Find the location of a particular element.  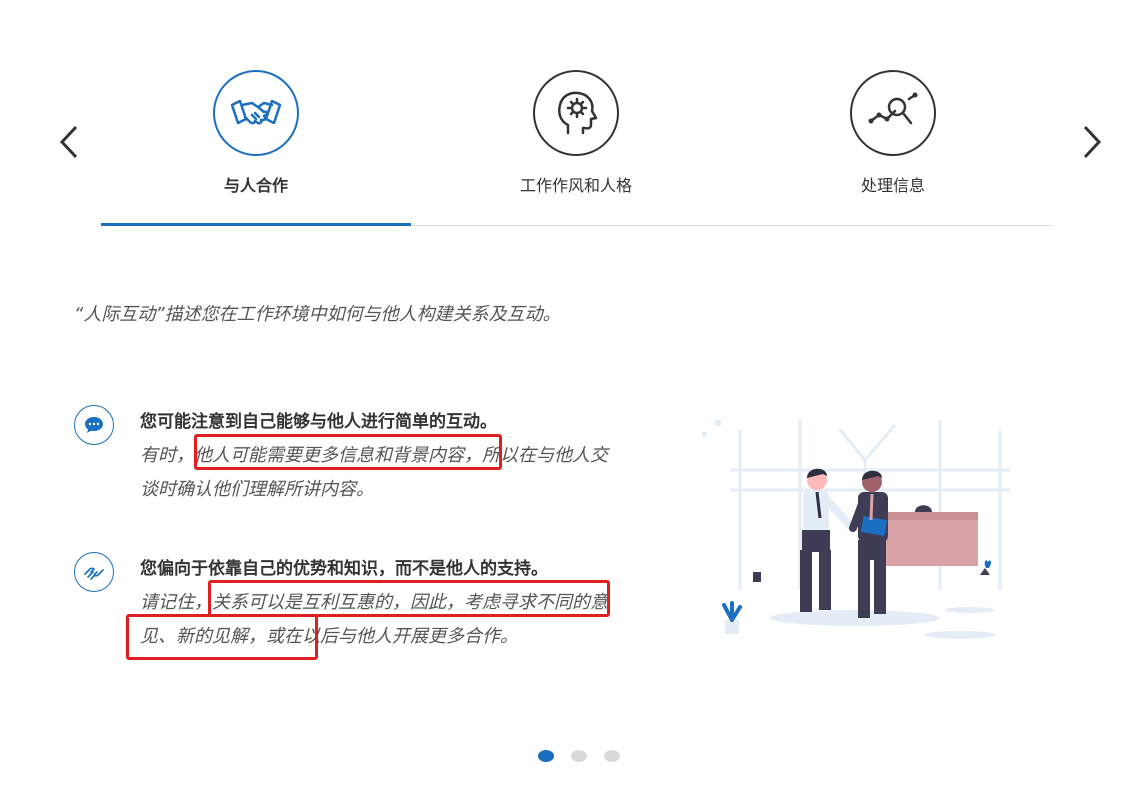

handshake-icon is located at coordinates (256, 113).